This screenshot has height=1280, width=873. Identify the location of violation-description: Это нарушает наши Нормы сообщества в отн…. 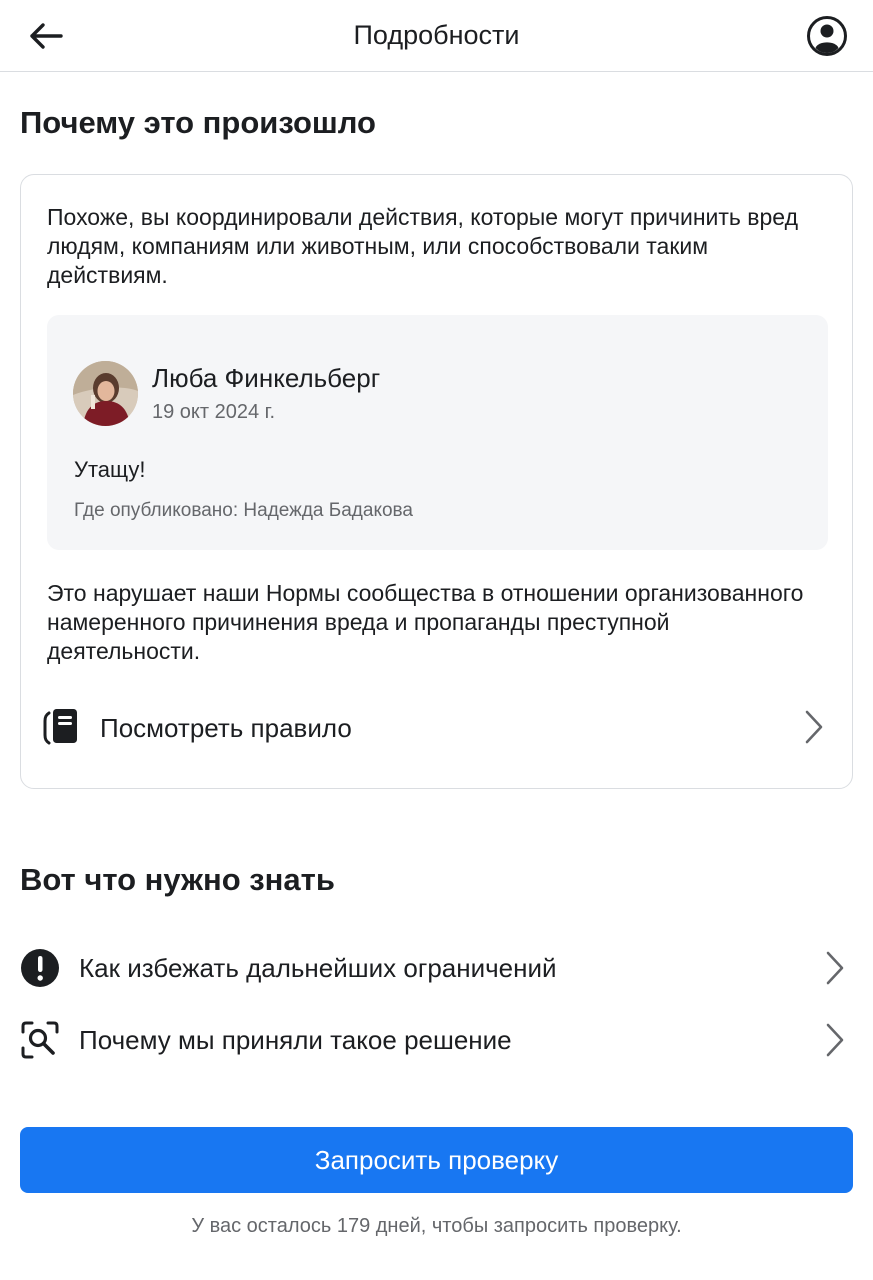
(425, 622).